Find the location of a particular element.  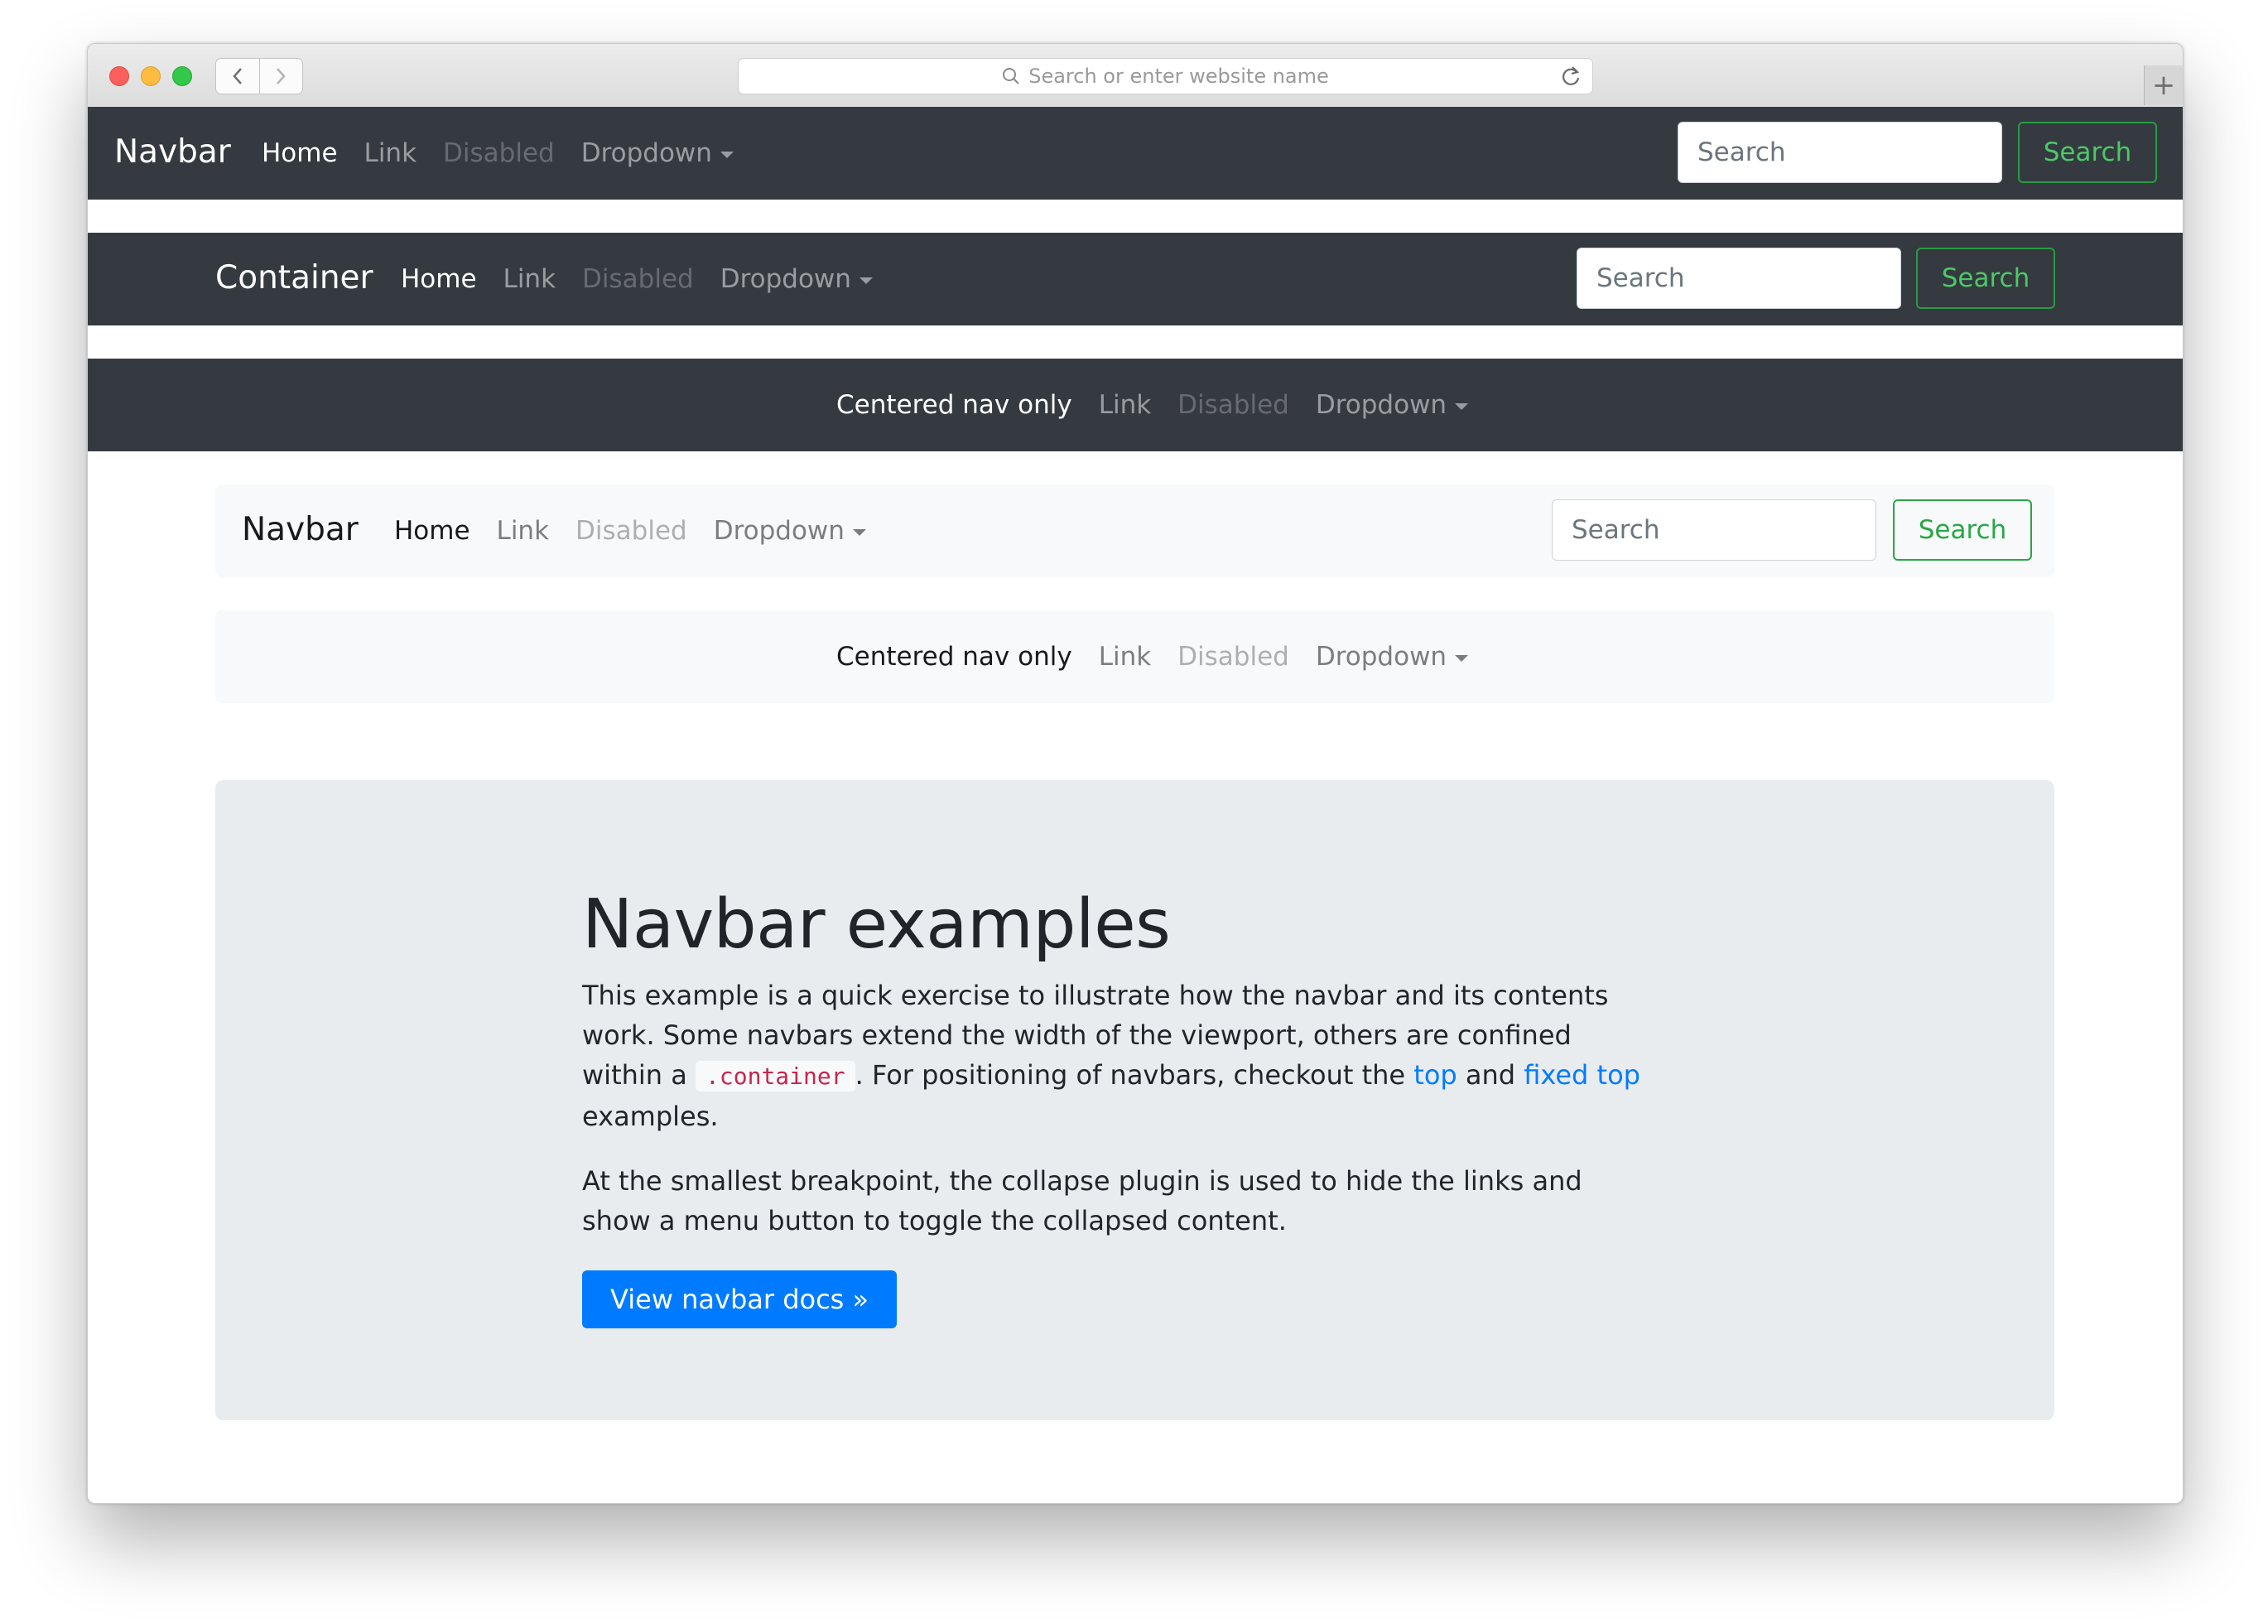

back-button is located at coordinates (237, 77).